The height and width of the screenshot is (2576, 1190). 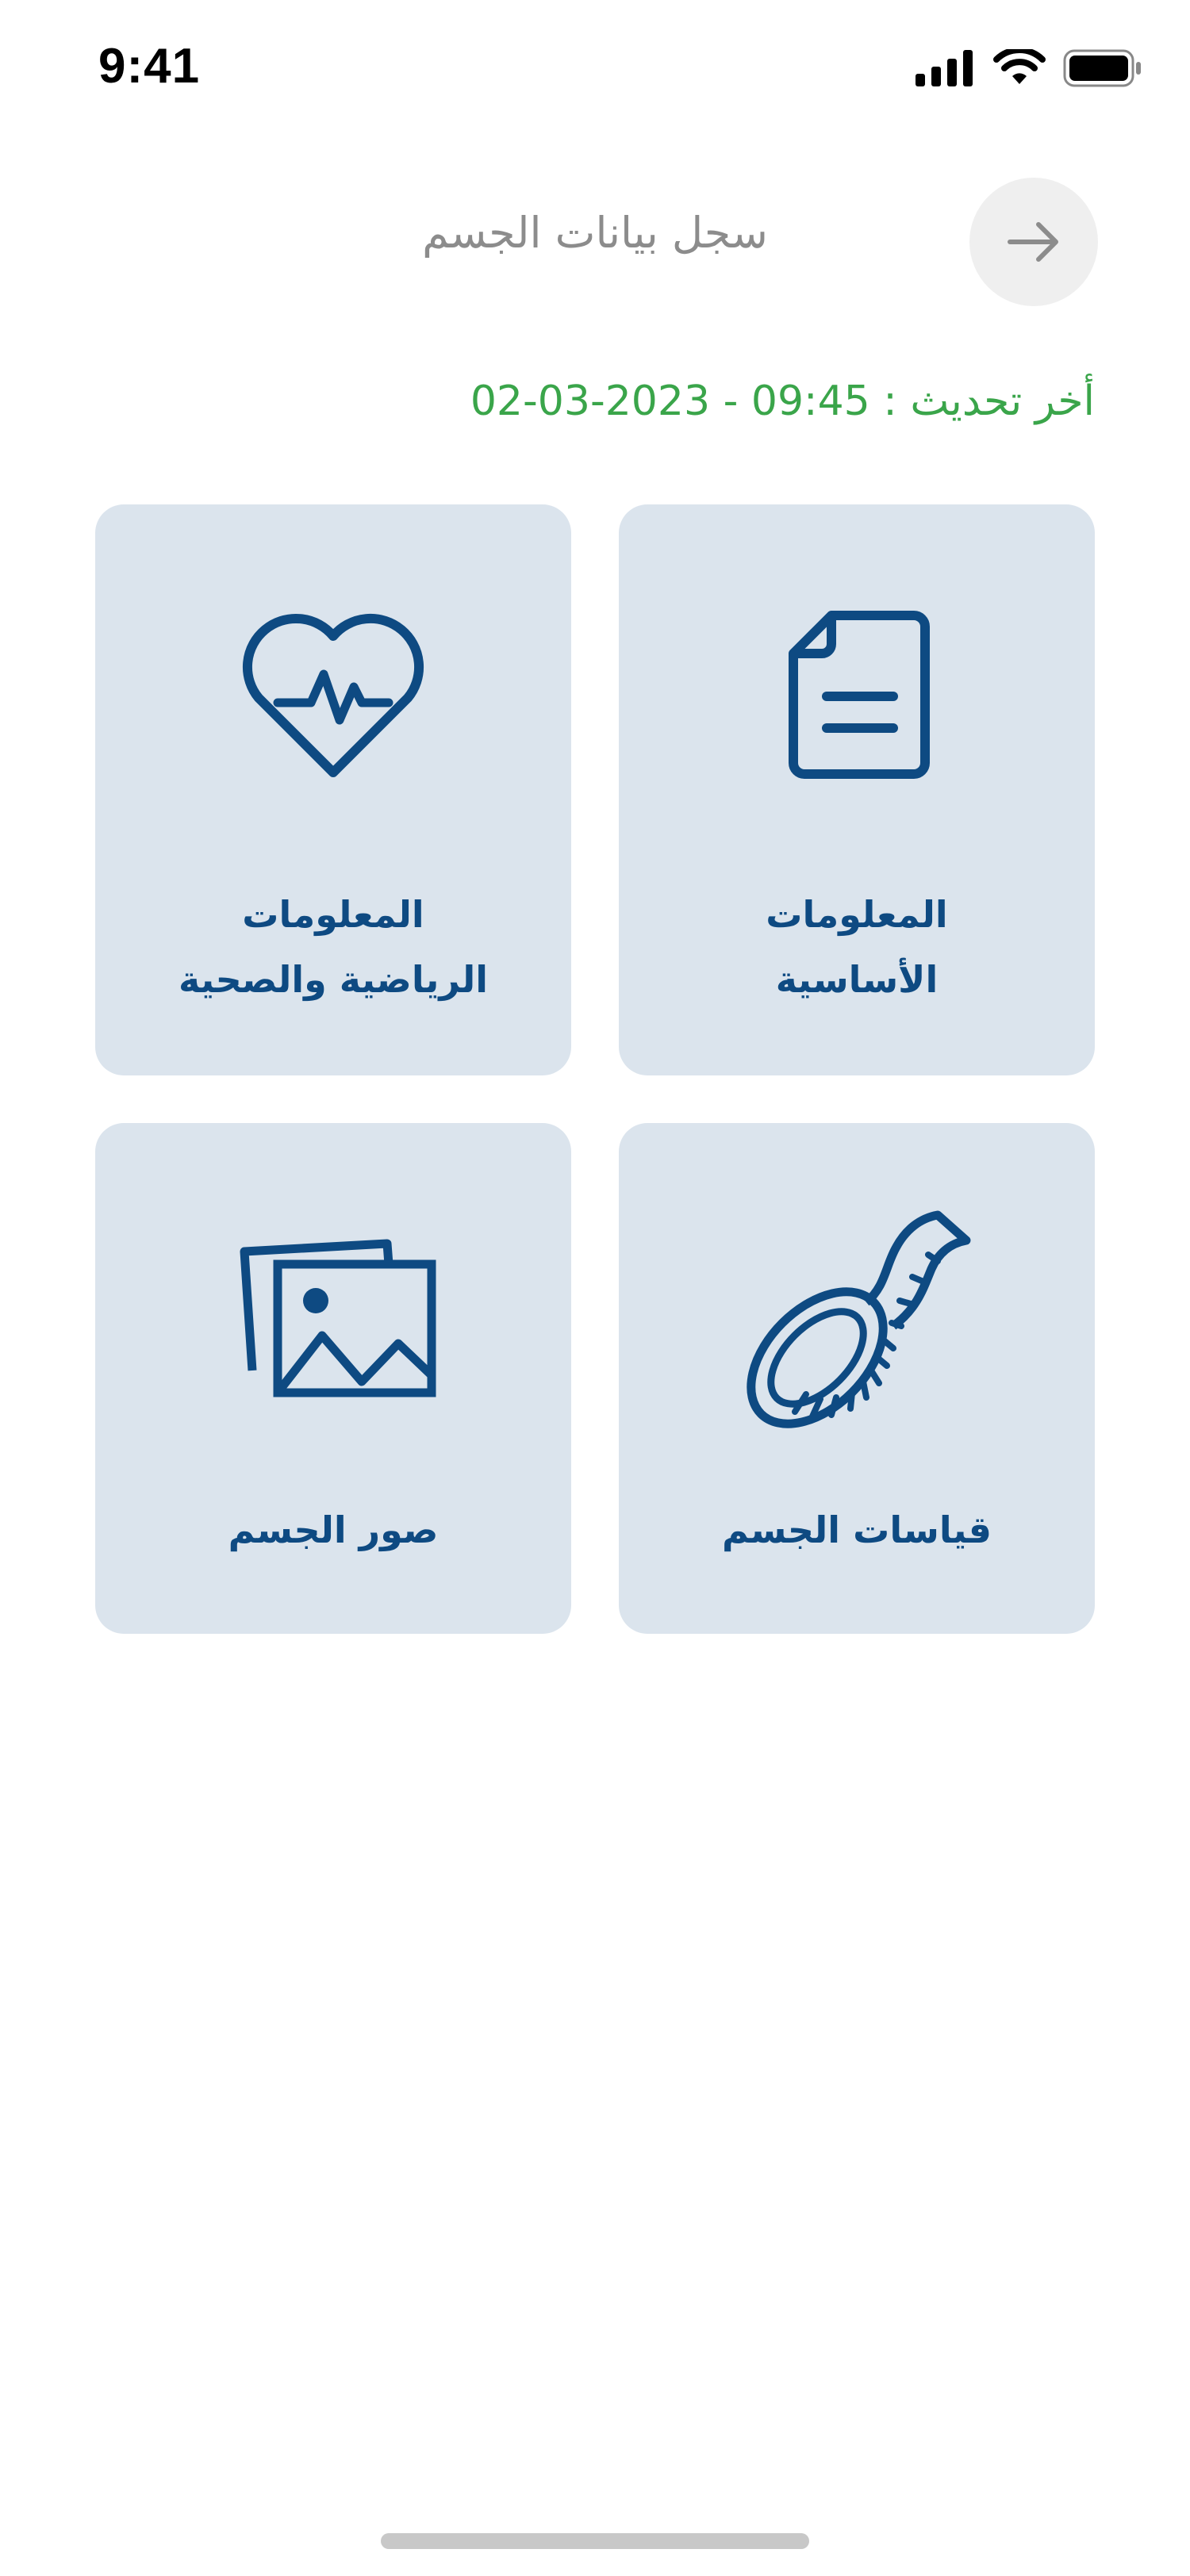 I want to click on body-photos-card: صور الجسم, so click(x=333, y=1379).